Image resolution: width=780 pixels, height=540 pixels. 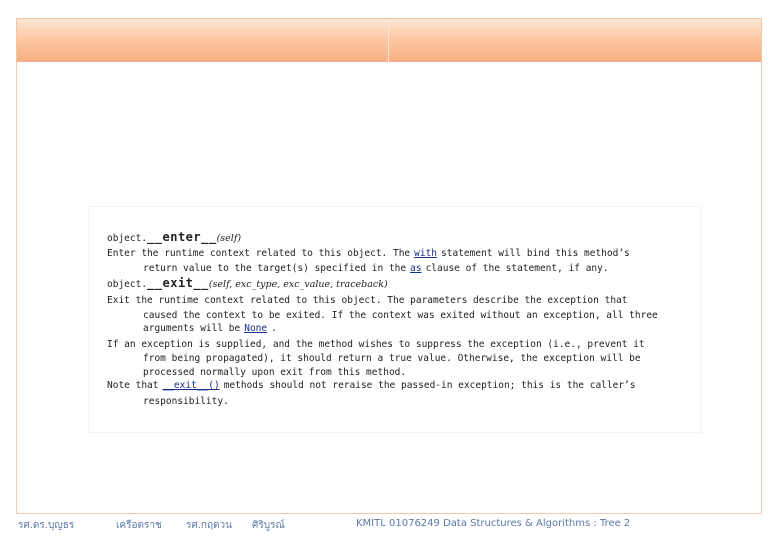 What do you see at coordinates (127, 238) in the screenshot?
I see `enter-sig-prefix: object.` at bounding box center [127, 238].